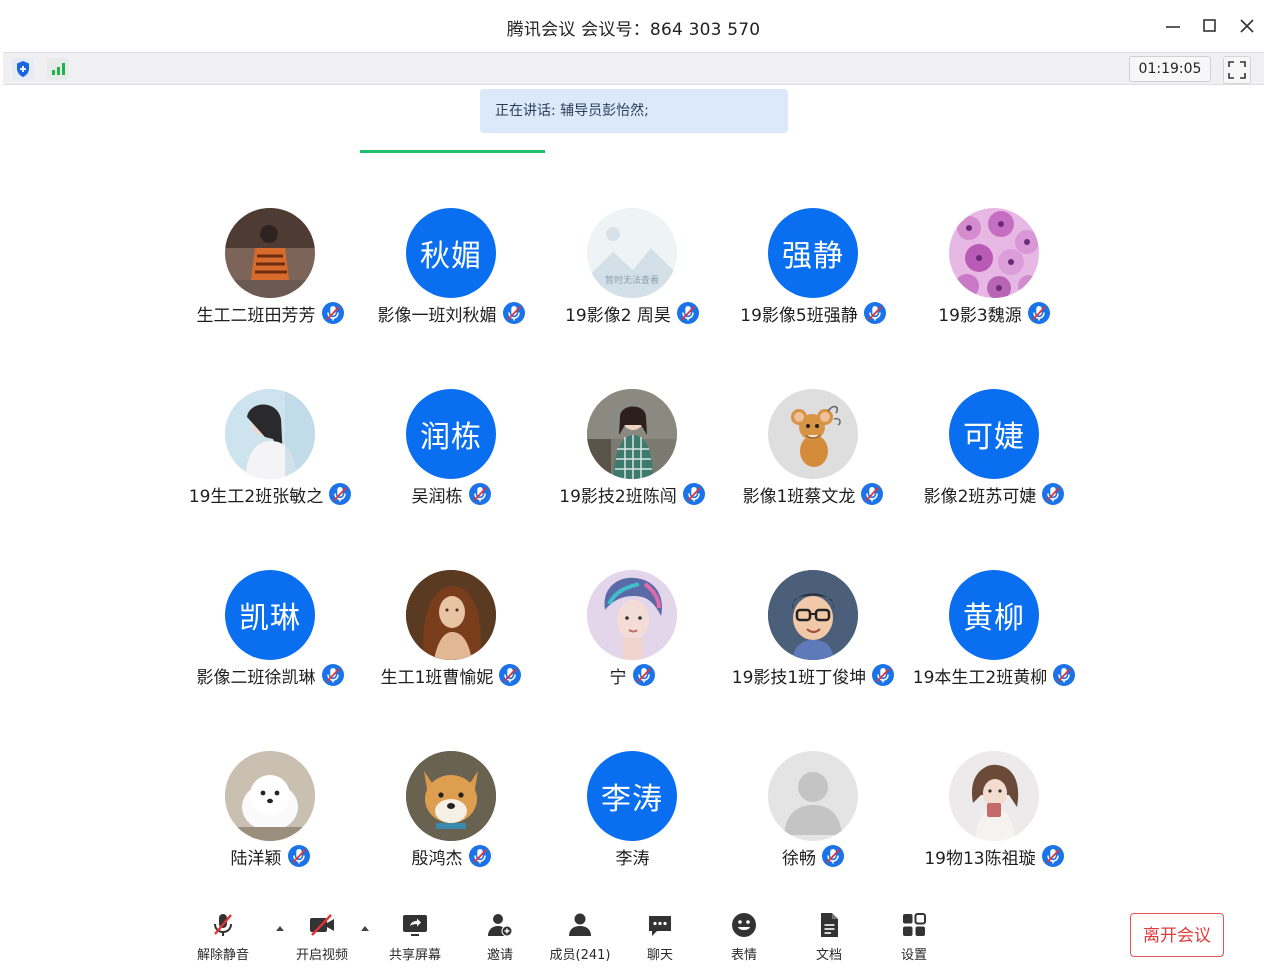 The width and height of the screenshot is (1267, 968). I want to click on participant-tile: 19影技1班丁俊坤, so click(813, 635).